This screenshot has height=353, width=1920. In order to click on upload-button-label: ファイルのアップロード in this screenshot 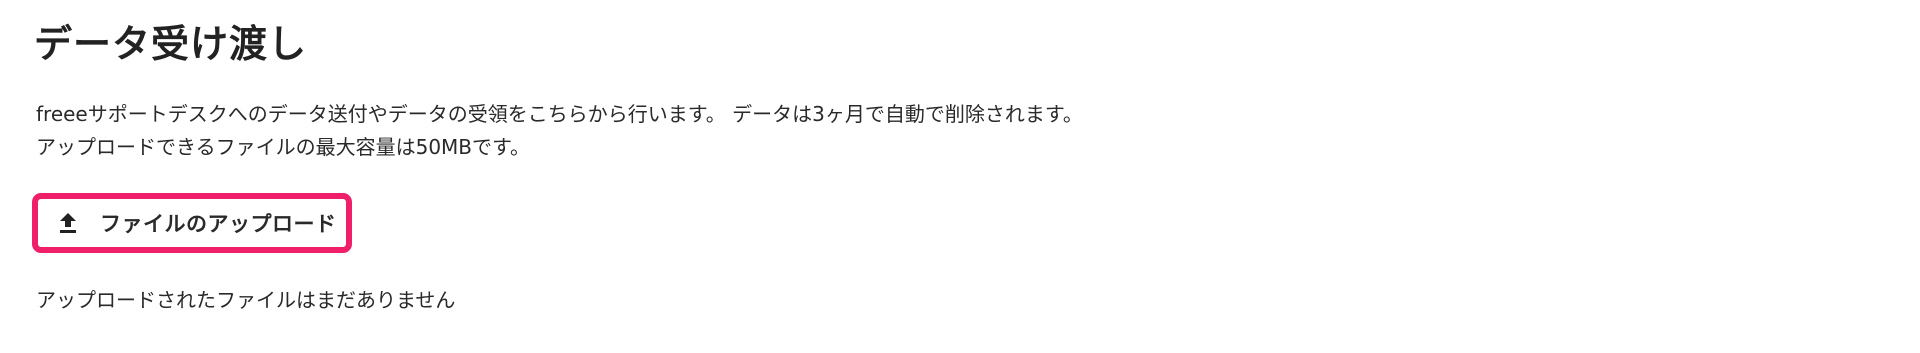, I will do `click(218, 224)`.